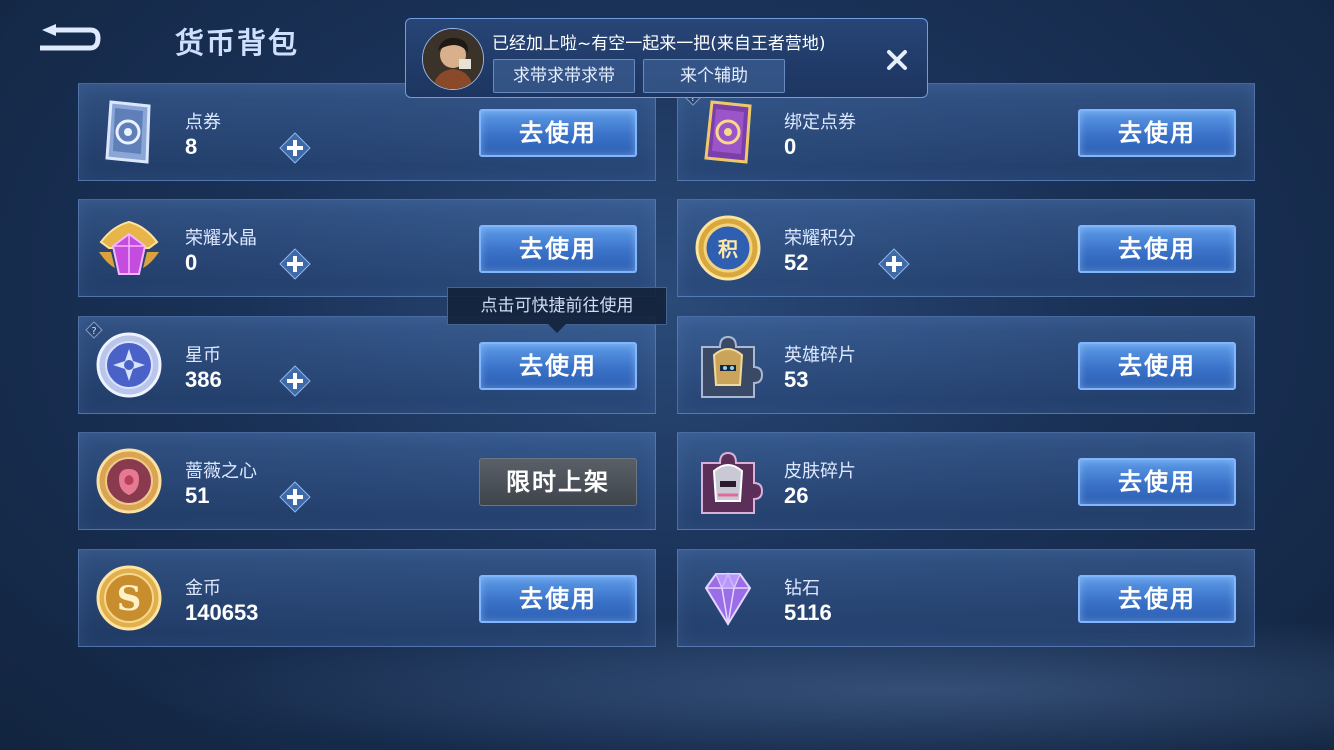 This screenshot has height=750, width=1334. Describe the element at coordinates (367, 248) in the screenshot. I see `currency-card-glory-crystal: 荣耀水晶 0 去使用` at that location.